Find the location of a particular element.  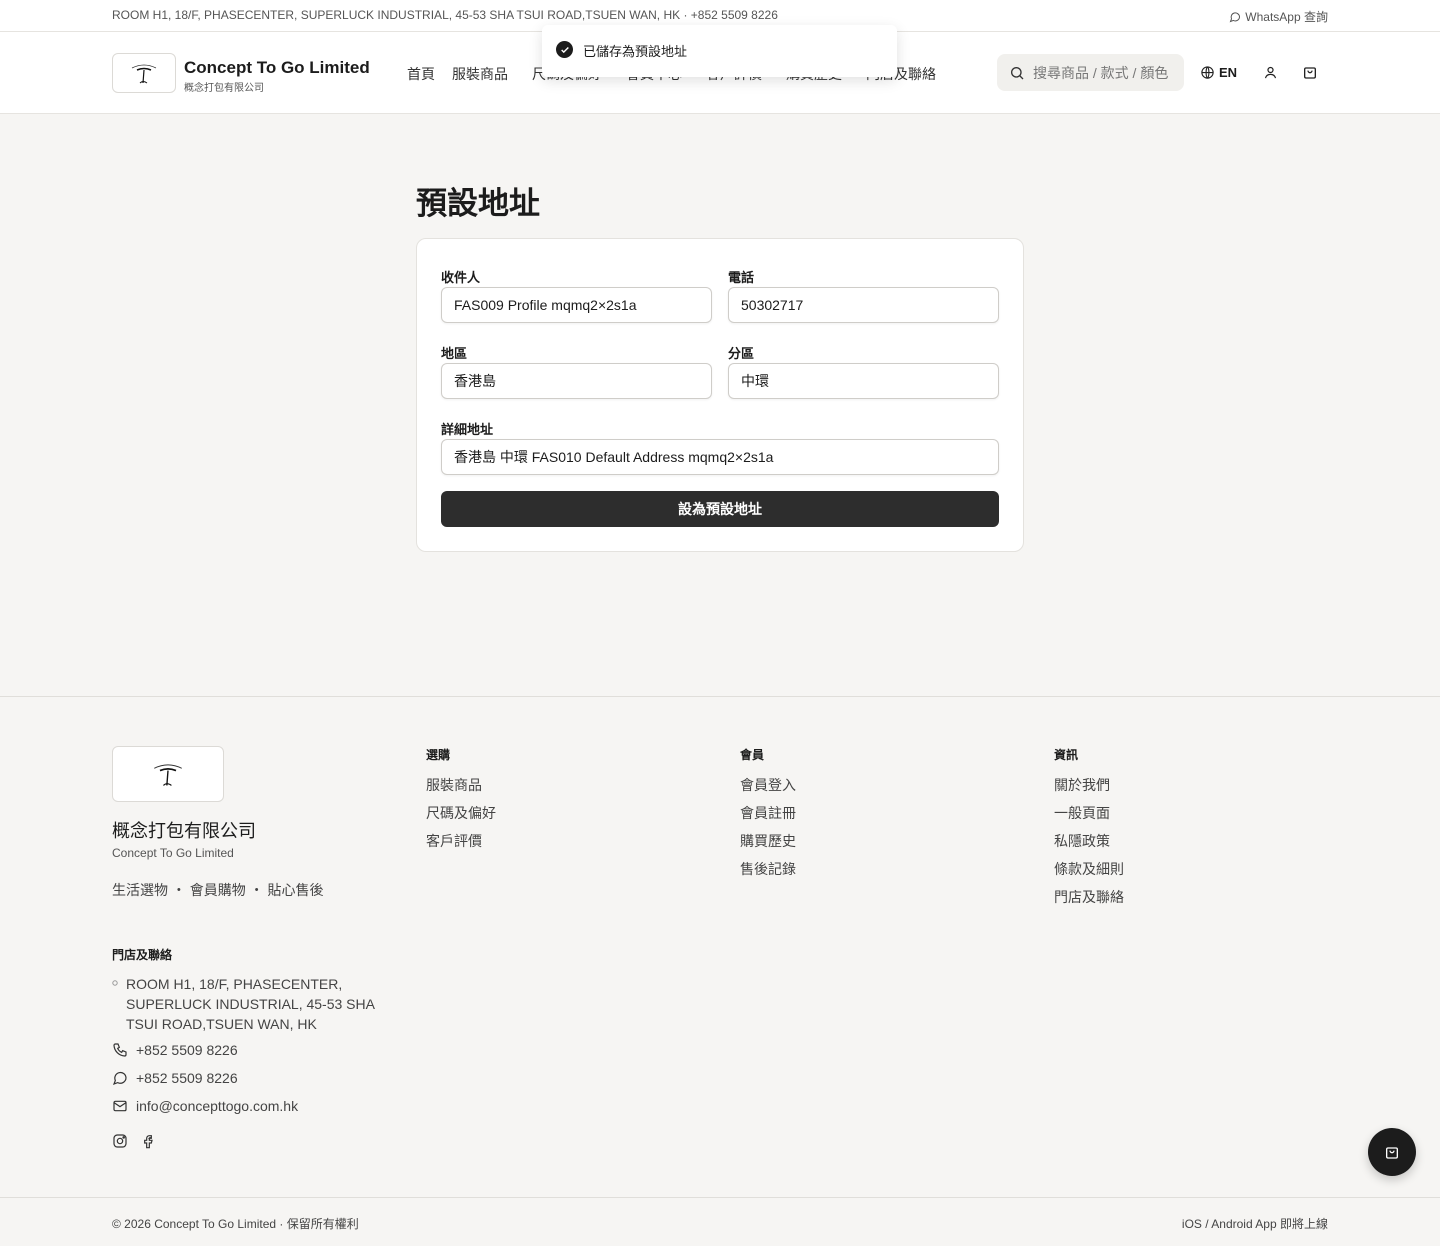

search-icon is located at coordinates (1017, 72).